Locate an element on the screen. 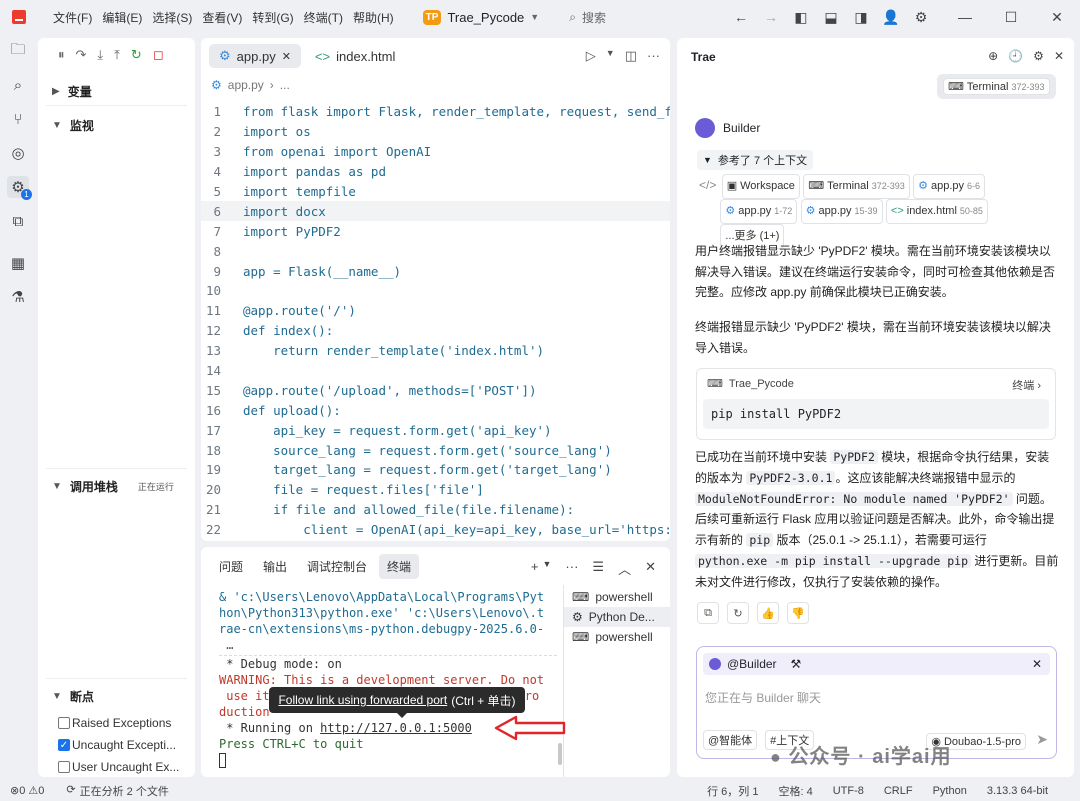 The image size is (1080, 801). menu-select: 选择(S) is located at coordinates (172, 17).